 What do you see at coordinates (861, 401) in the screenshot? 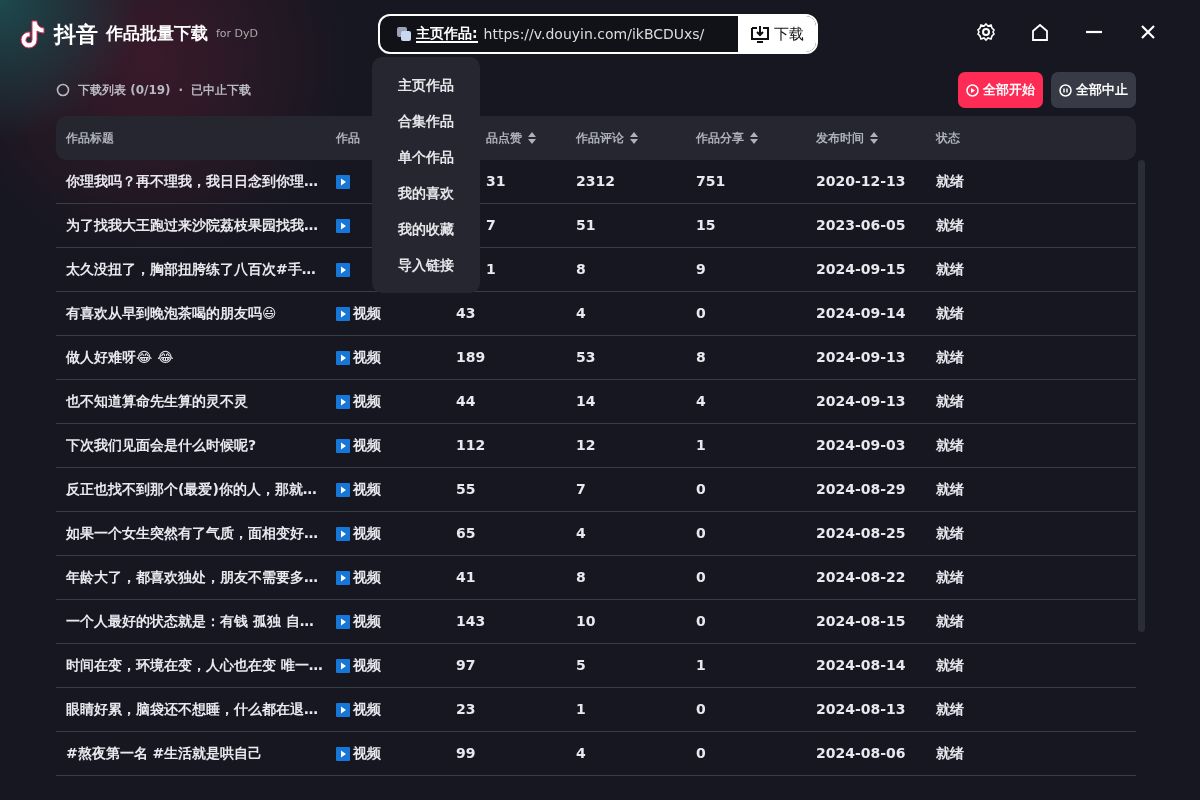
I see `date-cell: 2024-09-13` at bounding box center [861, 401].